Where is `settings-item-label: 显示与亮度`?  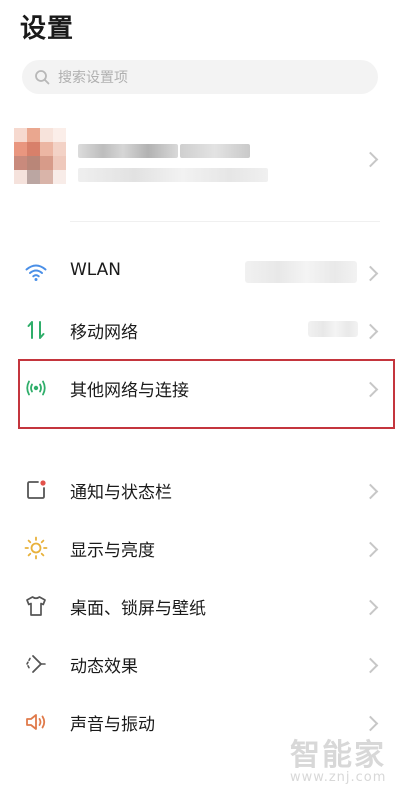
settings-item-label: 显示与亮度 is located at coordinates (112, 551).